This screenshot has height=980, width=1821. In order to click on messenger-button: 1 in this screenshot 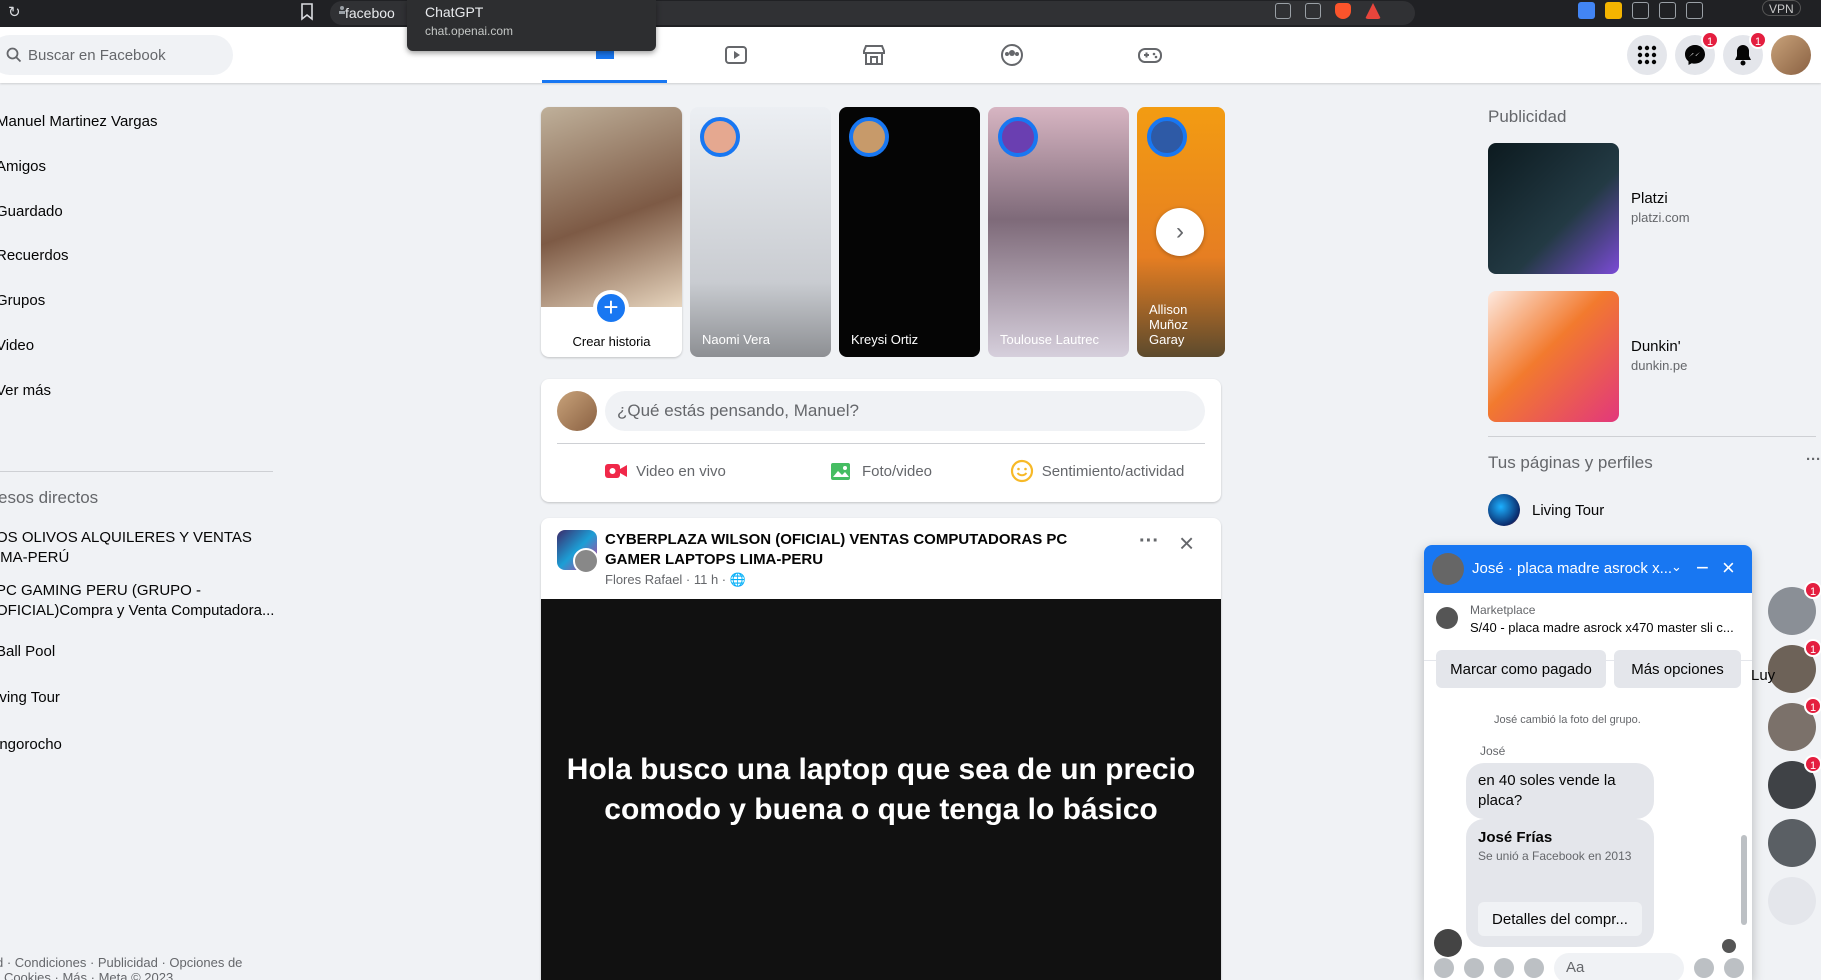, I will do `click(1697, 53)`.